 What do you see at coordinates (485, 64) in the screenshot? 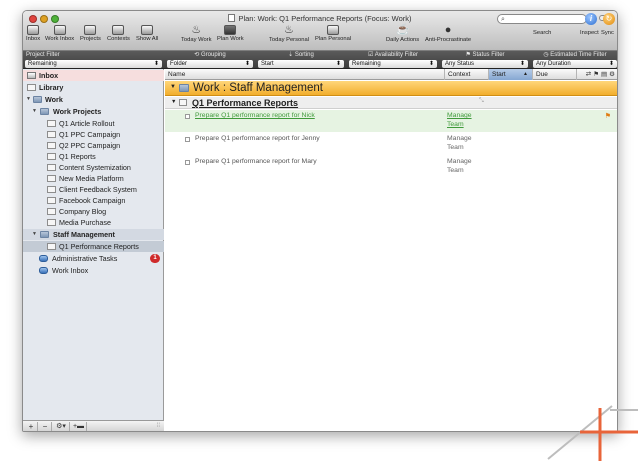
I see `status-select: Any Status` at bounding box center [485, 64].